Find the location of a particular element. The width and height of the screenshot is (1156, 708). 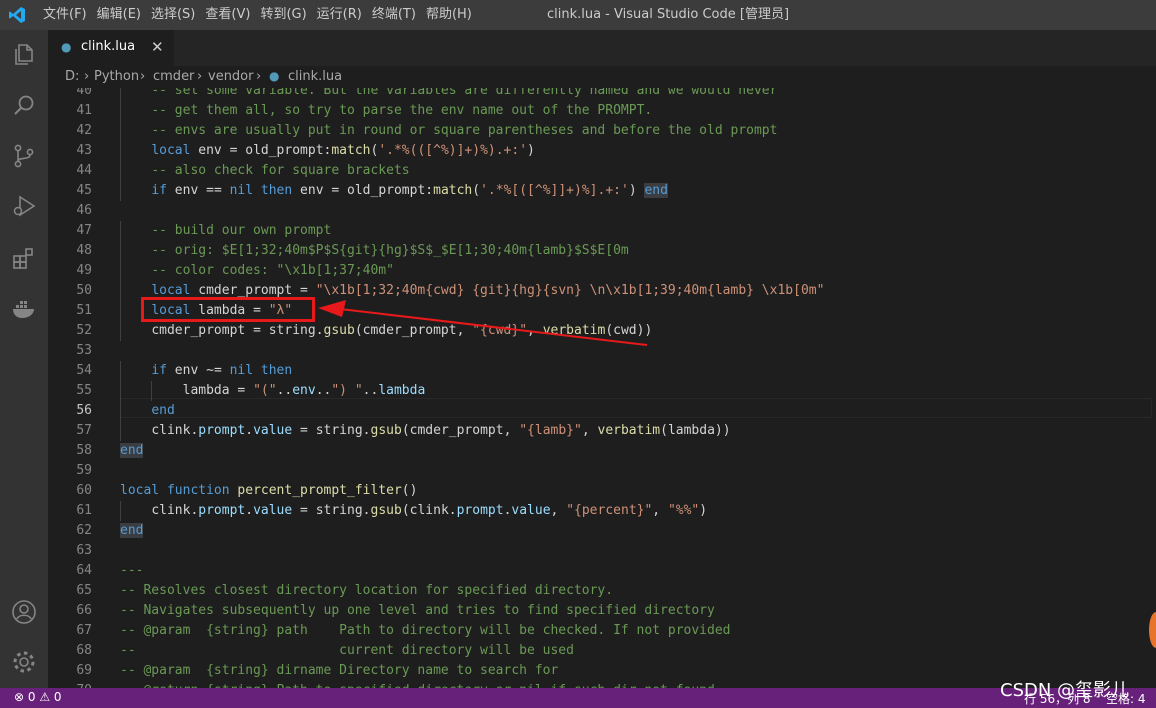

line-number: 59 is located at coordinates (84, 470).